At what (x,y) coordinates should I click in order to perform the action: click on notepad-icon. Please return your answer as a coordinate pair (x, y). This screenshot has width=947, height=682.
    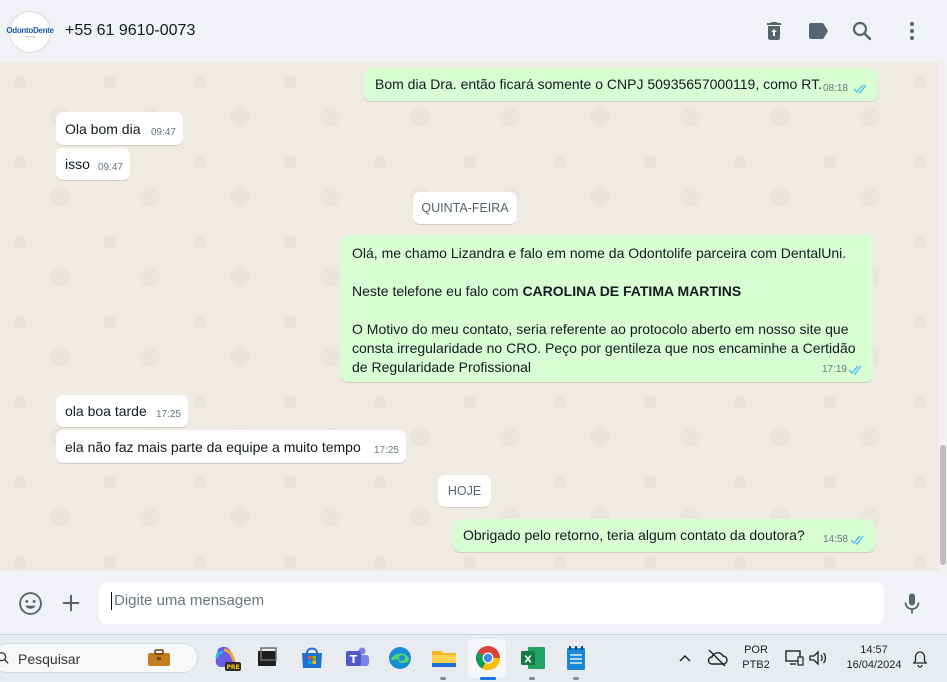
    Looking at the image, I should click on (576, 658).